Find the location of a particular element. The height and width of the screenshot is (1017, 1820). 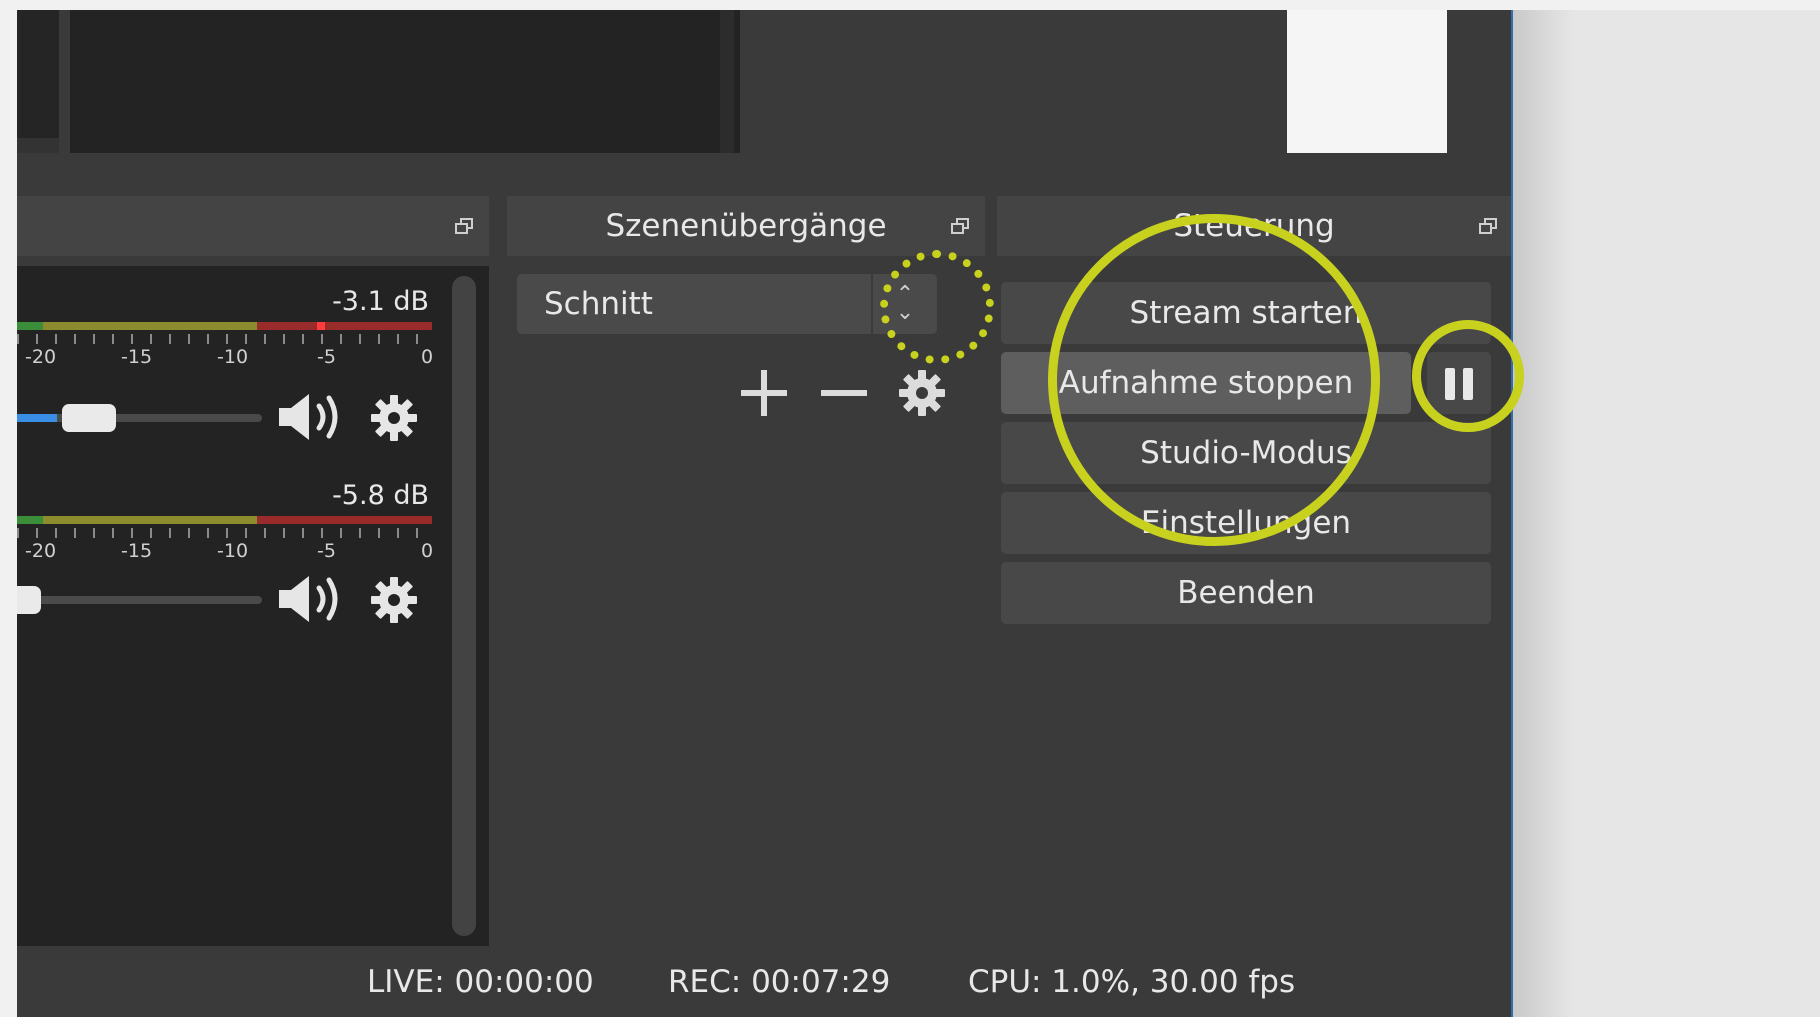

transitions-title: Szenenübergänge is located at coordinates (746, 226).